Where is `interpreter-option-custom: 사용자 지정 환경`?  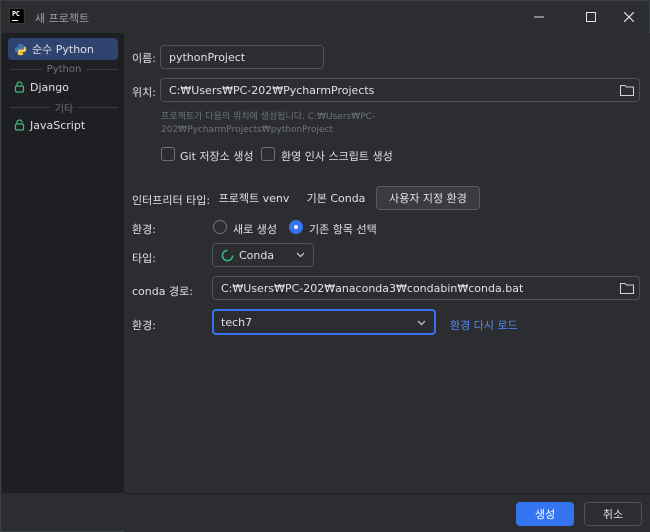 interpreter-option-custom: 사용자 지정 환경 is located at coordinates (428, 198).